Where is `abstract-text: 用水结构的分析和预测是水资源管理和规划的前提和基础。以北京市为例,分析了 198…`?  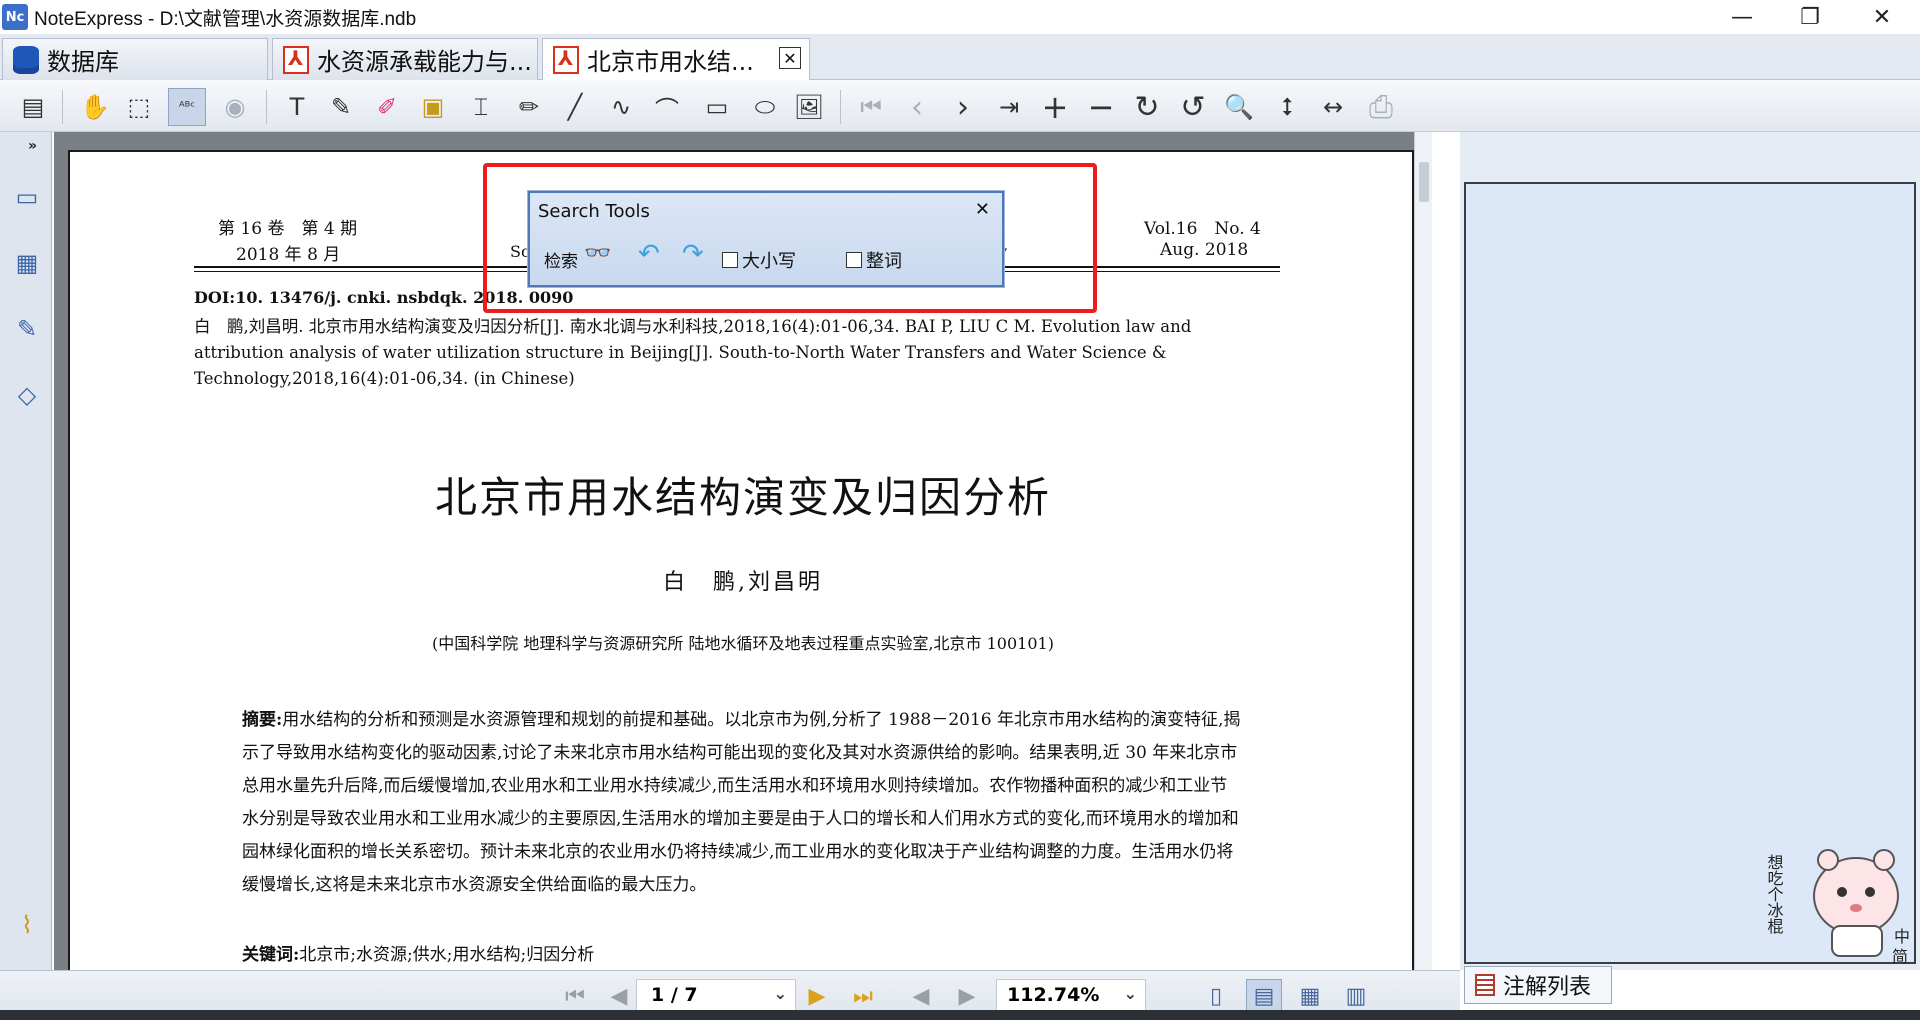
abstract-text: 用水结构的分析和预测是水资源管理和规划的前提和基础。以北京市为例,分析了 198… is located at coordinates (741, 802).